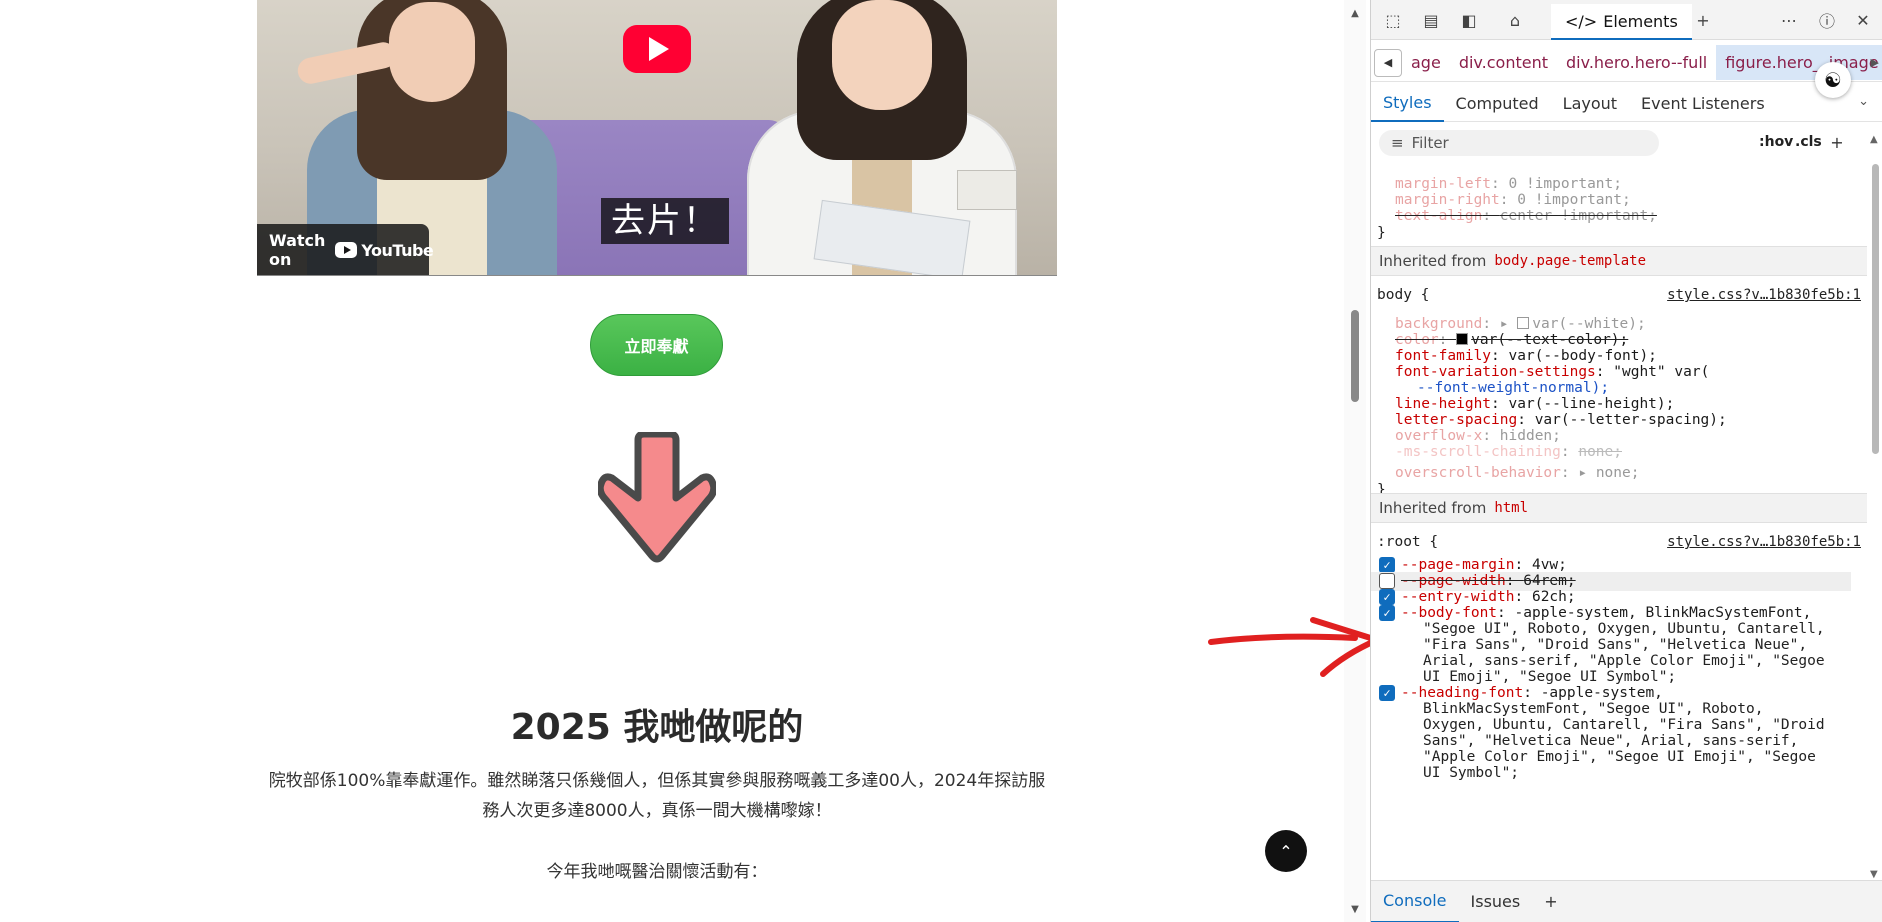 The image size is (1882, 922). I want to click on inspect-element-icon: ⬚, so click(1393, 20).